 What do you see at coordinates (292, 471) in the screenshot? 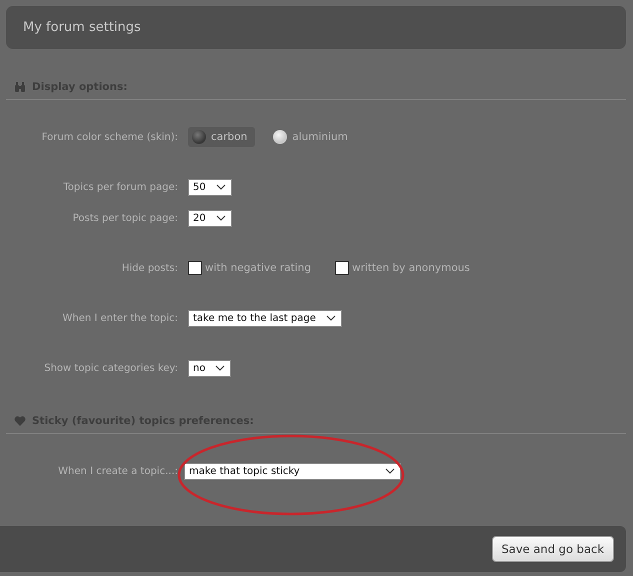
I see `dropdown: make that topic sticky` at bounding box center [292, 471].